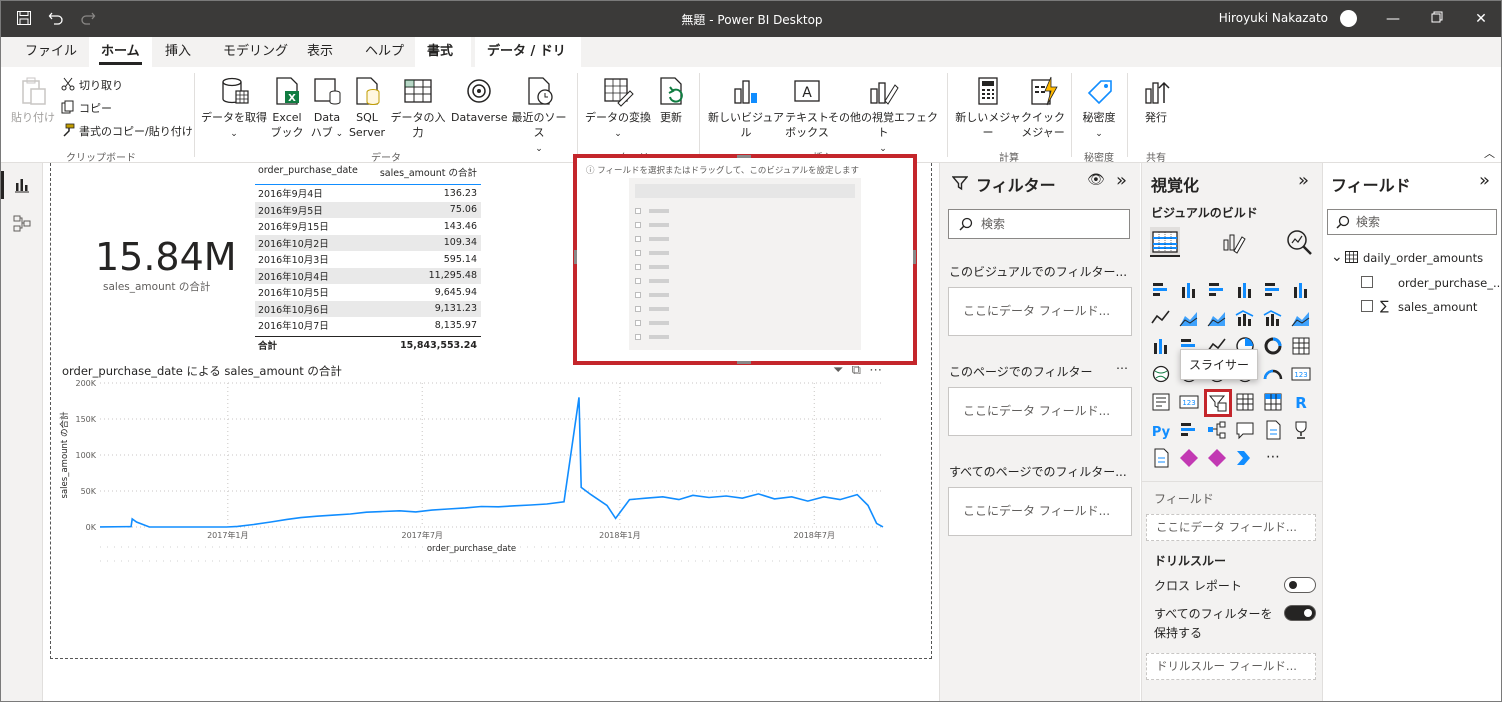  What do you see at coordinates (1274, 291) in the screenshot?
I see `100-bar-icon` at bounding box center [1274, 291].